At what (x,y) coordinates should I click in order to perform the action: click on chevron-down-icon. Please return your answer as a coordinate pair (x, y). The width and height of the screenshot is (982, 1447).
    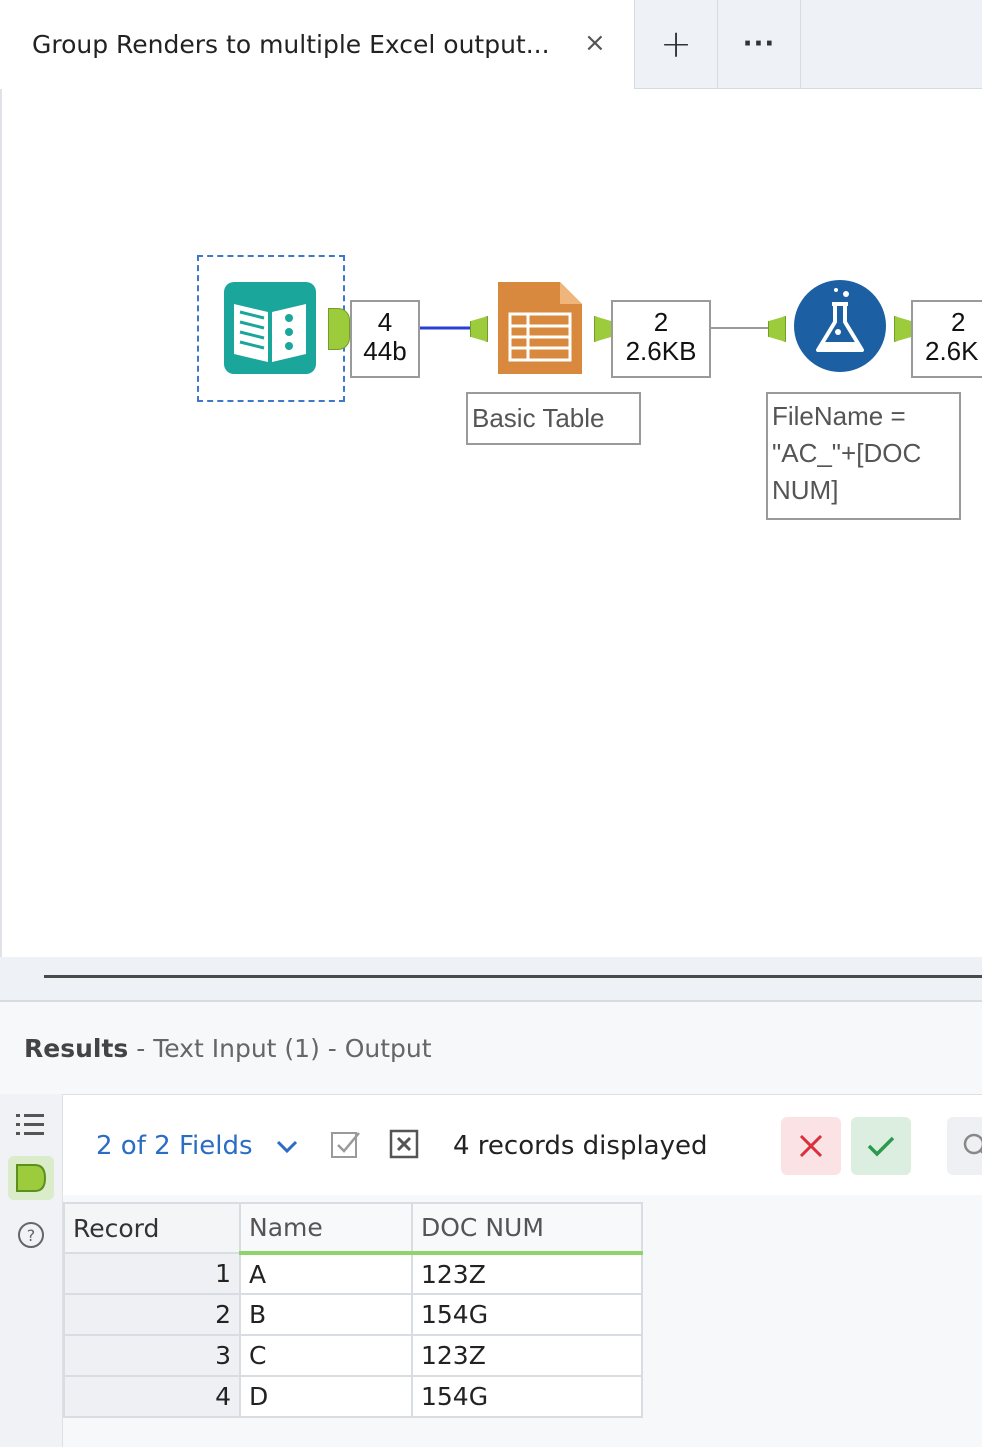
    Looking at the image, I should click on (286, 1146).